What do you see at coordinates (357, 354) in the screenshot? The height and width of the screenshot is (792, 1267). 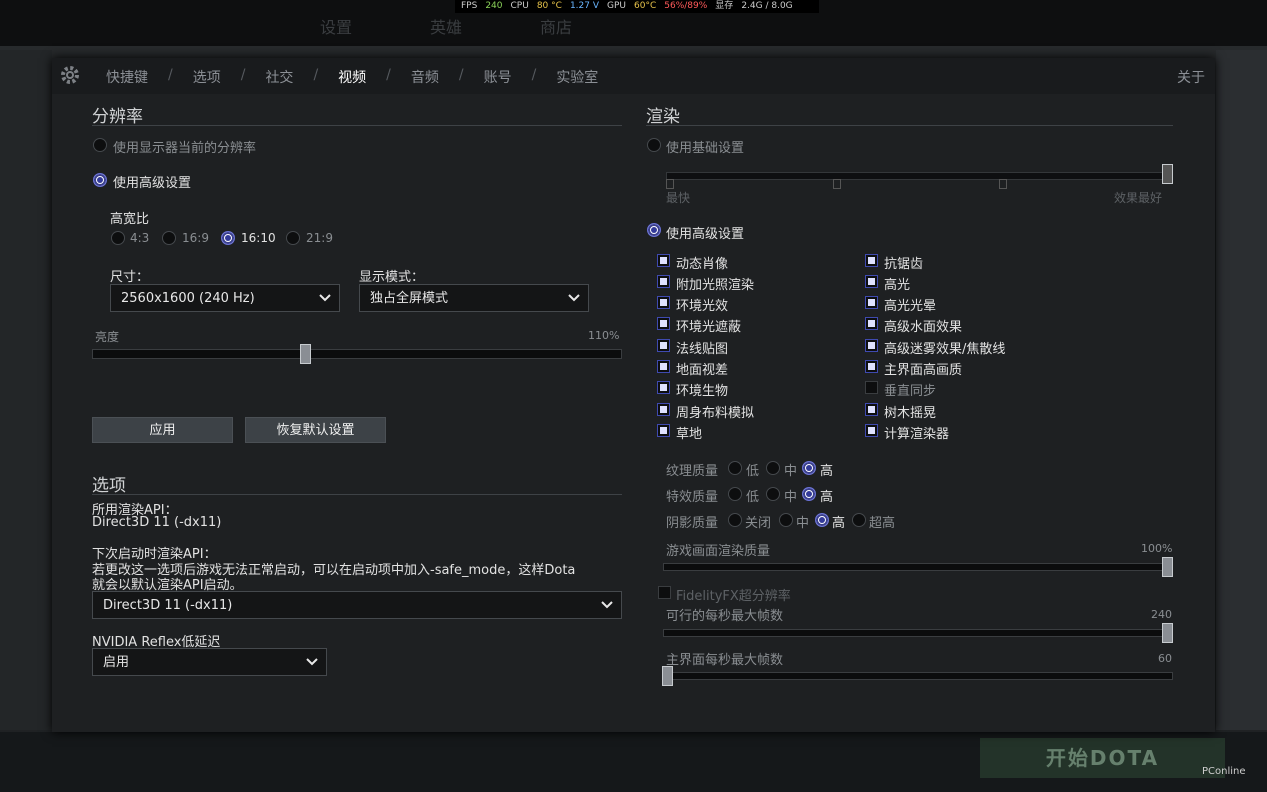 I see `brightness-slider-track` at bounding box center [357, 354].